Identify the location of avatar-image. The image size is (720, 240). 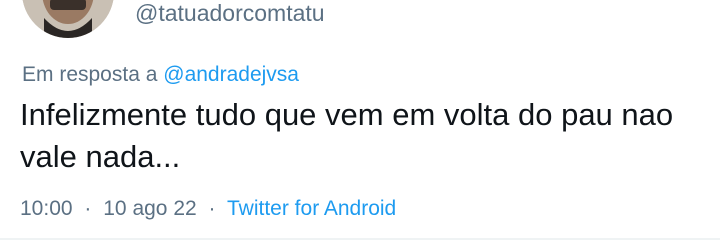
(68, 19).